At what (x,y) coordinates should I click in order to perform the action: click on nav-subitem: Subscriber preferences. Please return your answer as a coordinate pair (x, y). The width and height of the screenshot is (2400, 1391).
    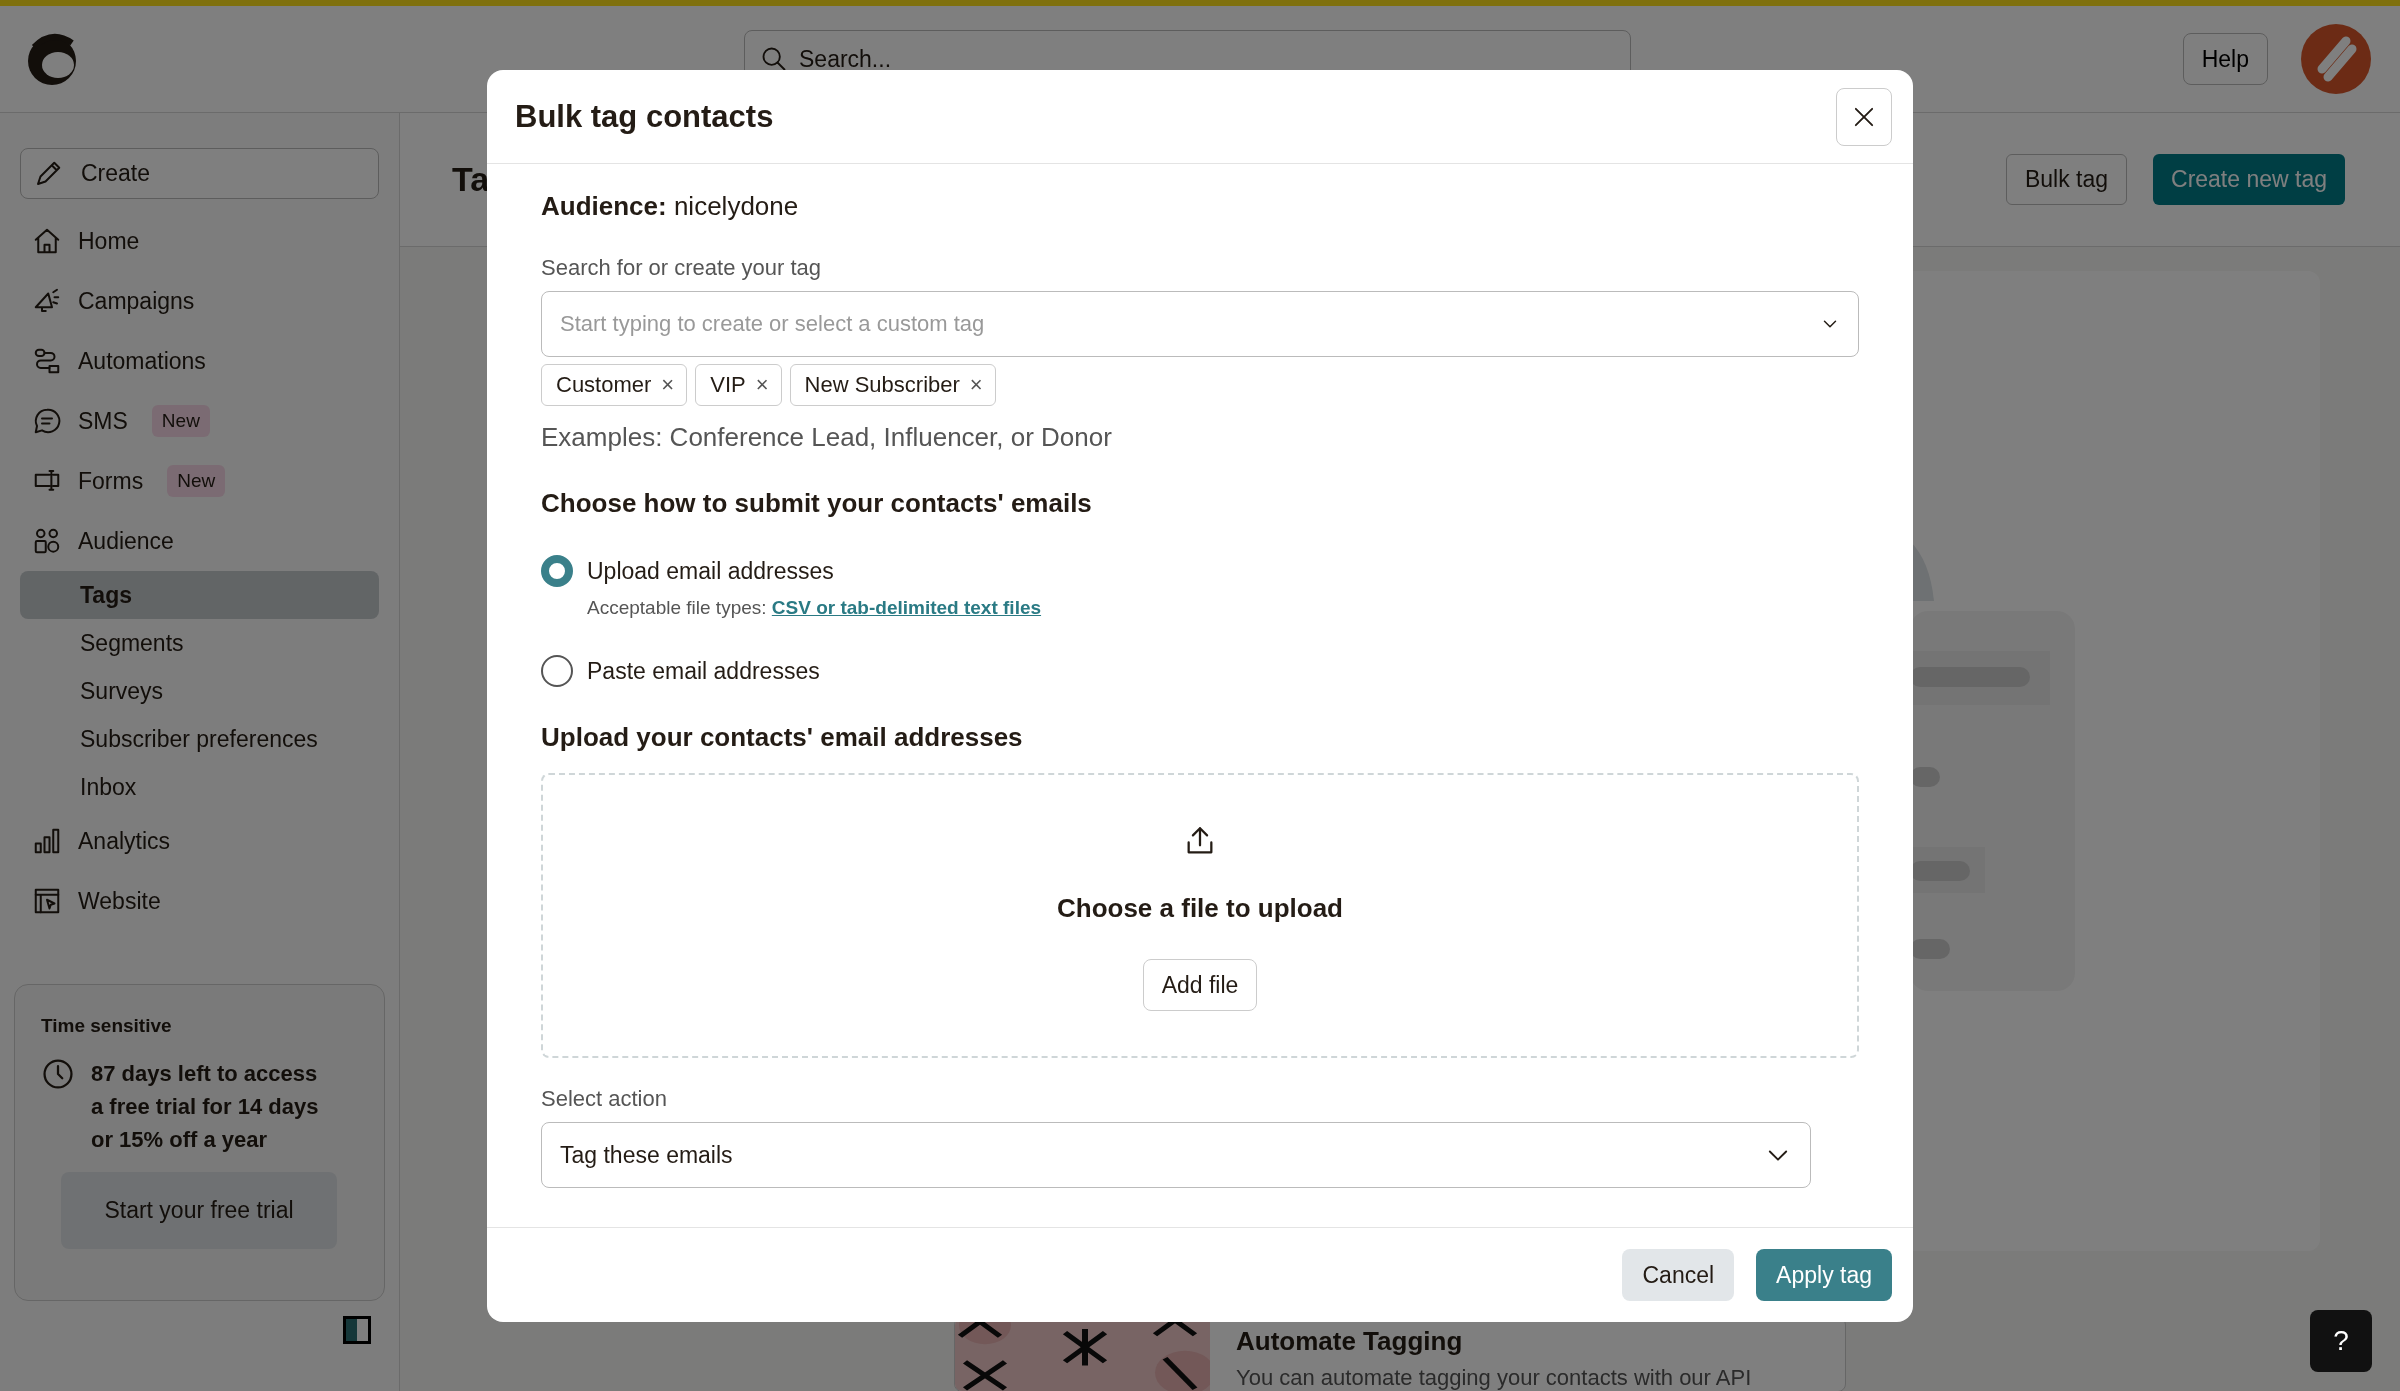
    Looking at the image, I should click on (199, 739).